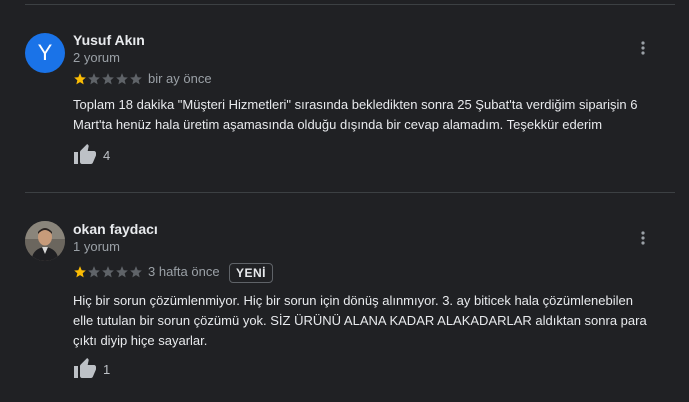  What do you see at coordinates (350, 192) in the screenshot?
I see `divider-middle` at bounding box center [350, 192].